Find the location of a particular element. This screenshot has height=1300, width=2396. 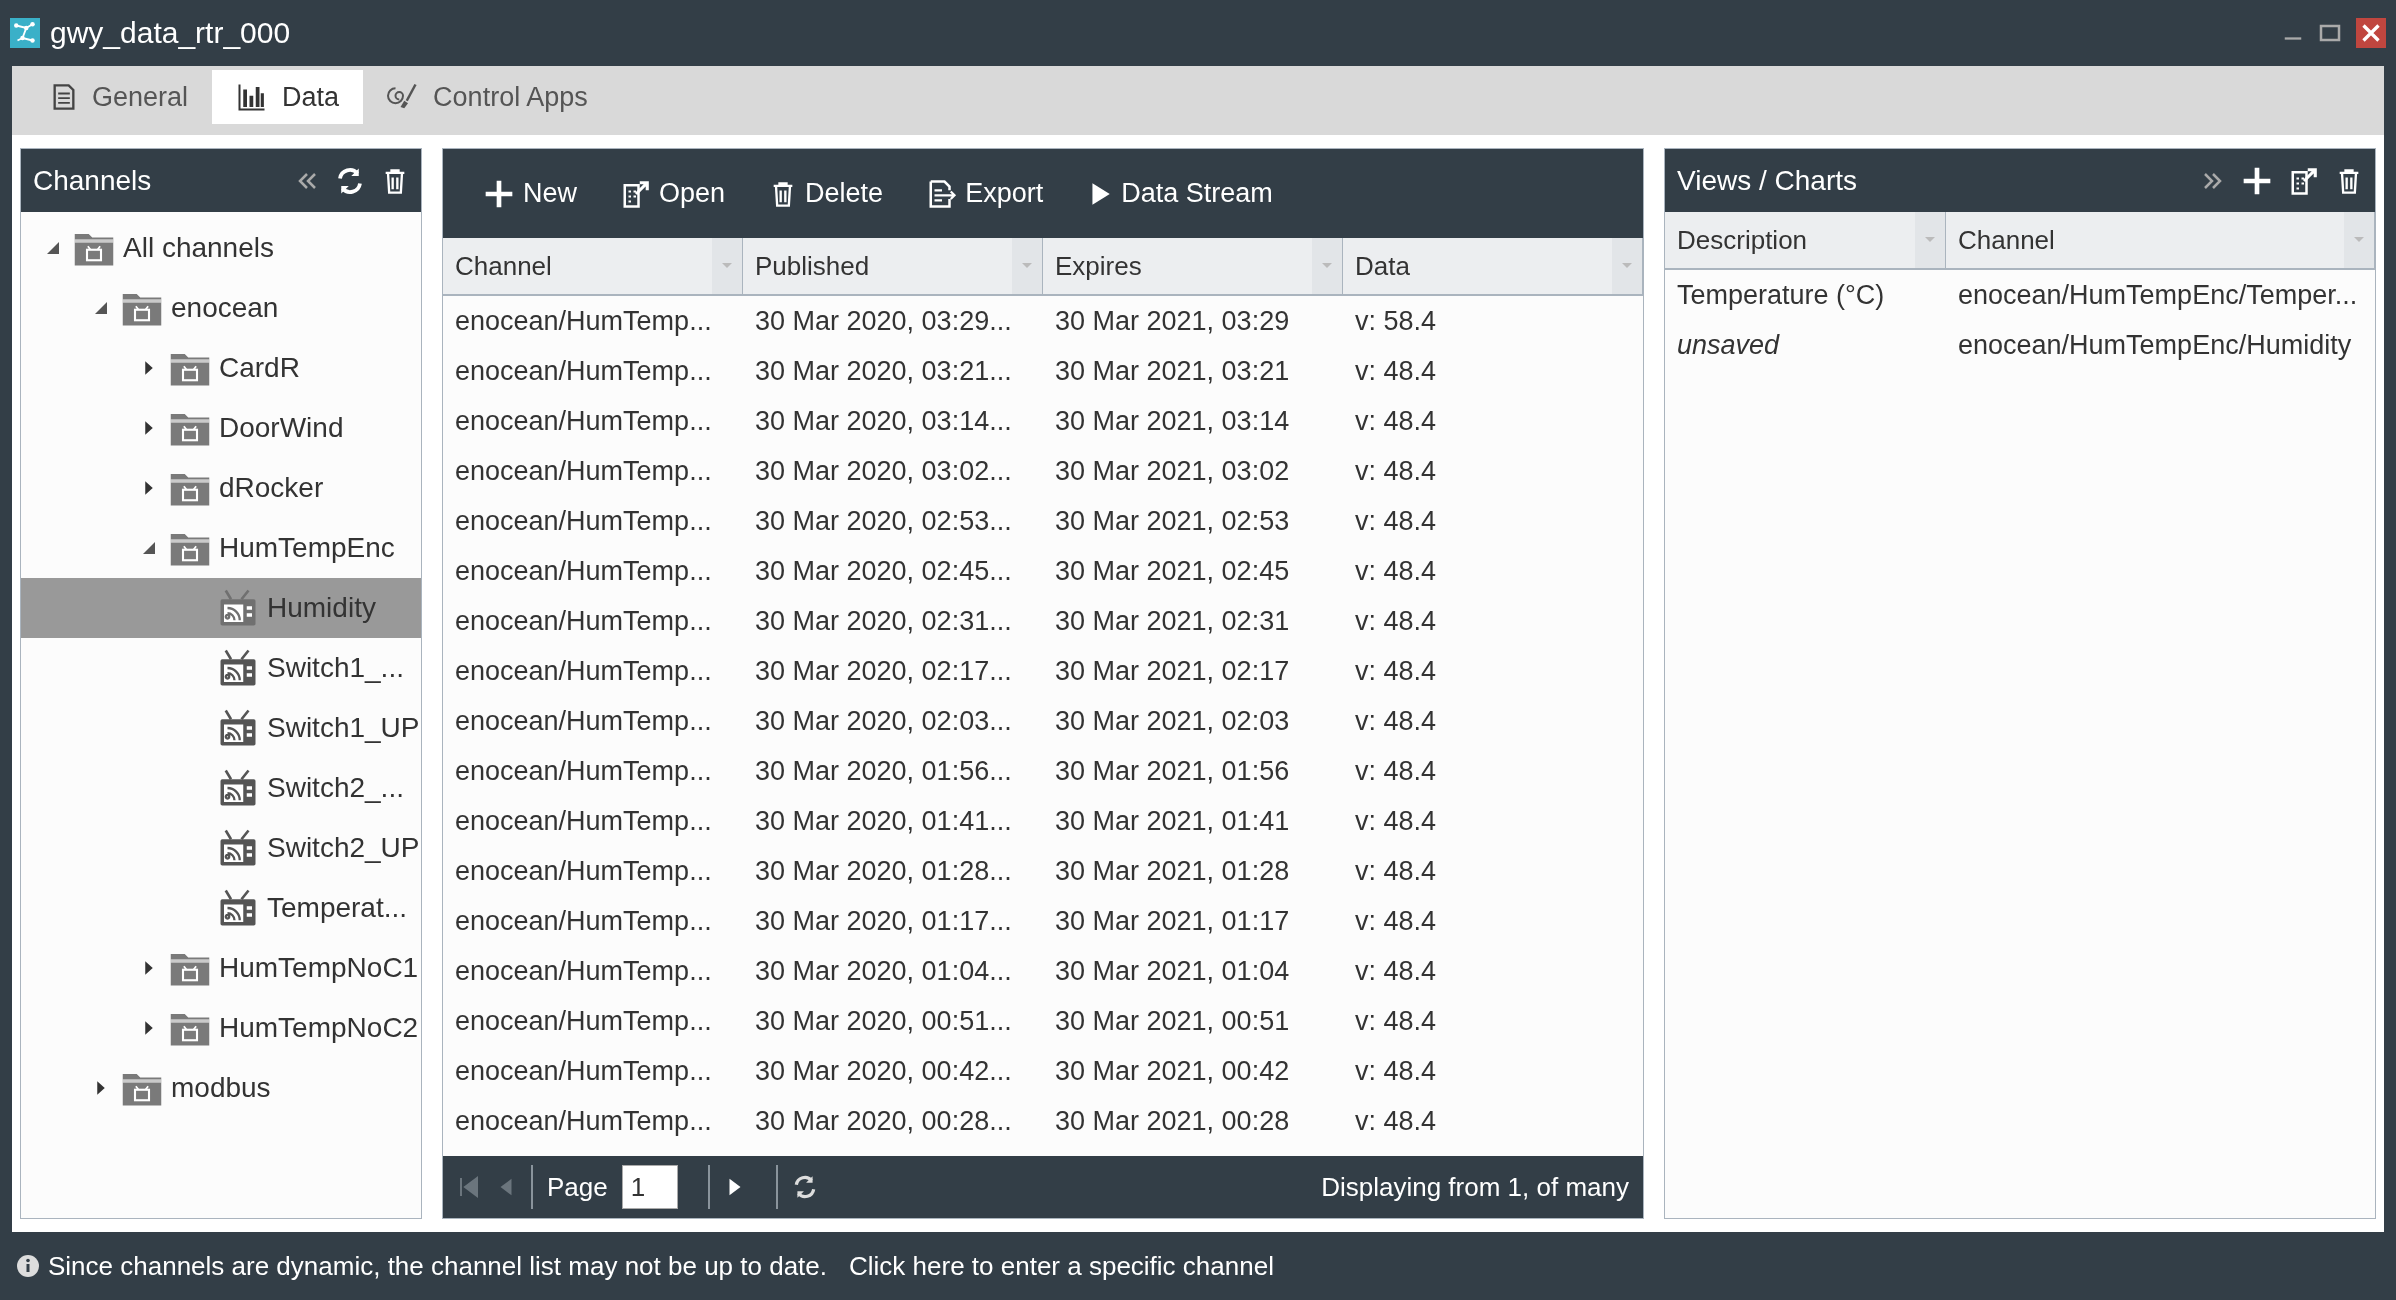

page-input: 1 is located at coordinates (649, 1187).